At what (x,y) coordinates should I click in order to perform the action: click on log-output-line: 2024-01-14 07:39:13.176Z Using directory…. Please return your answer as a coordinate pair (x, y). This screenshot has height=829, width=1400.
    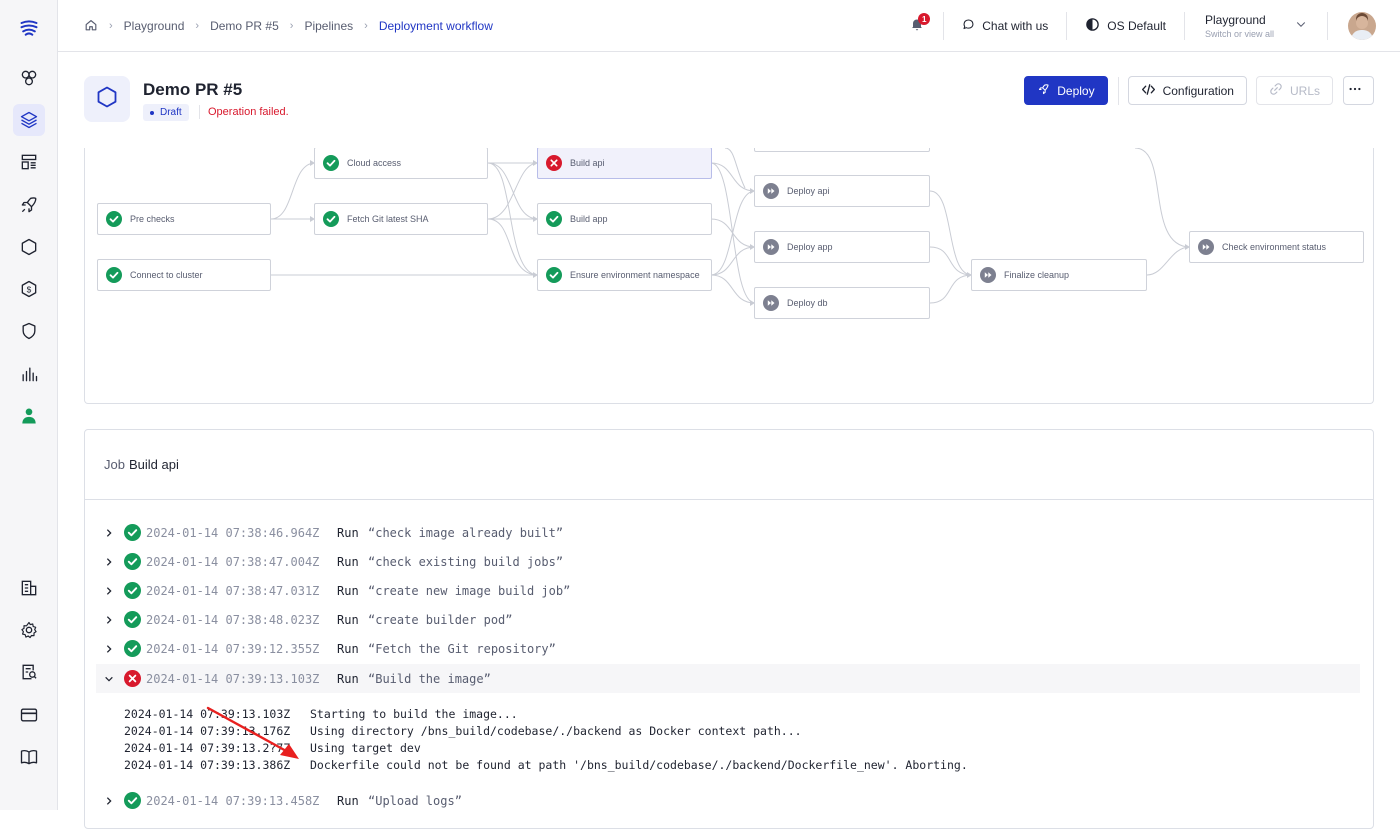
    Looking at the image, I should click on (546, 732).